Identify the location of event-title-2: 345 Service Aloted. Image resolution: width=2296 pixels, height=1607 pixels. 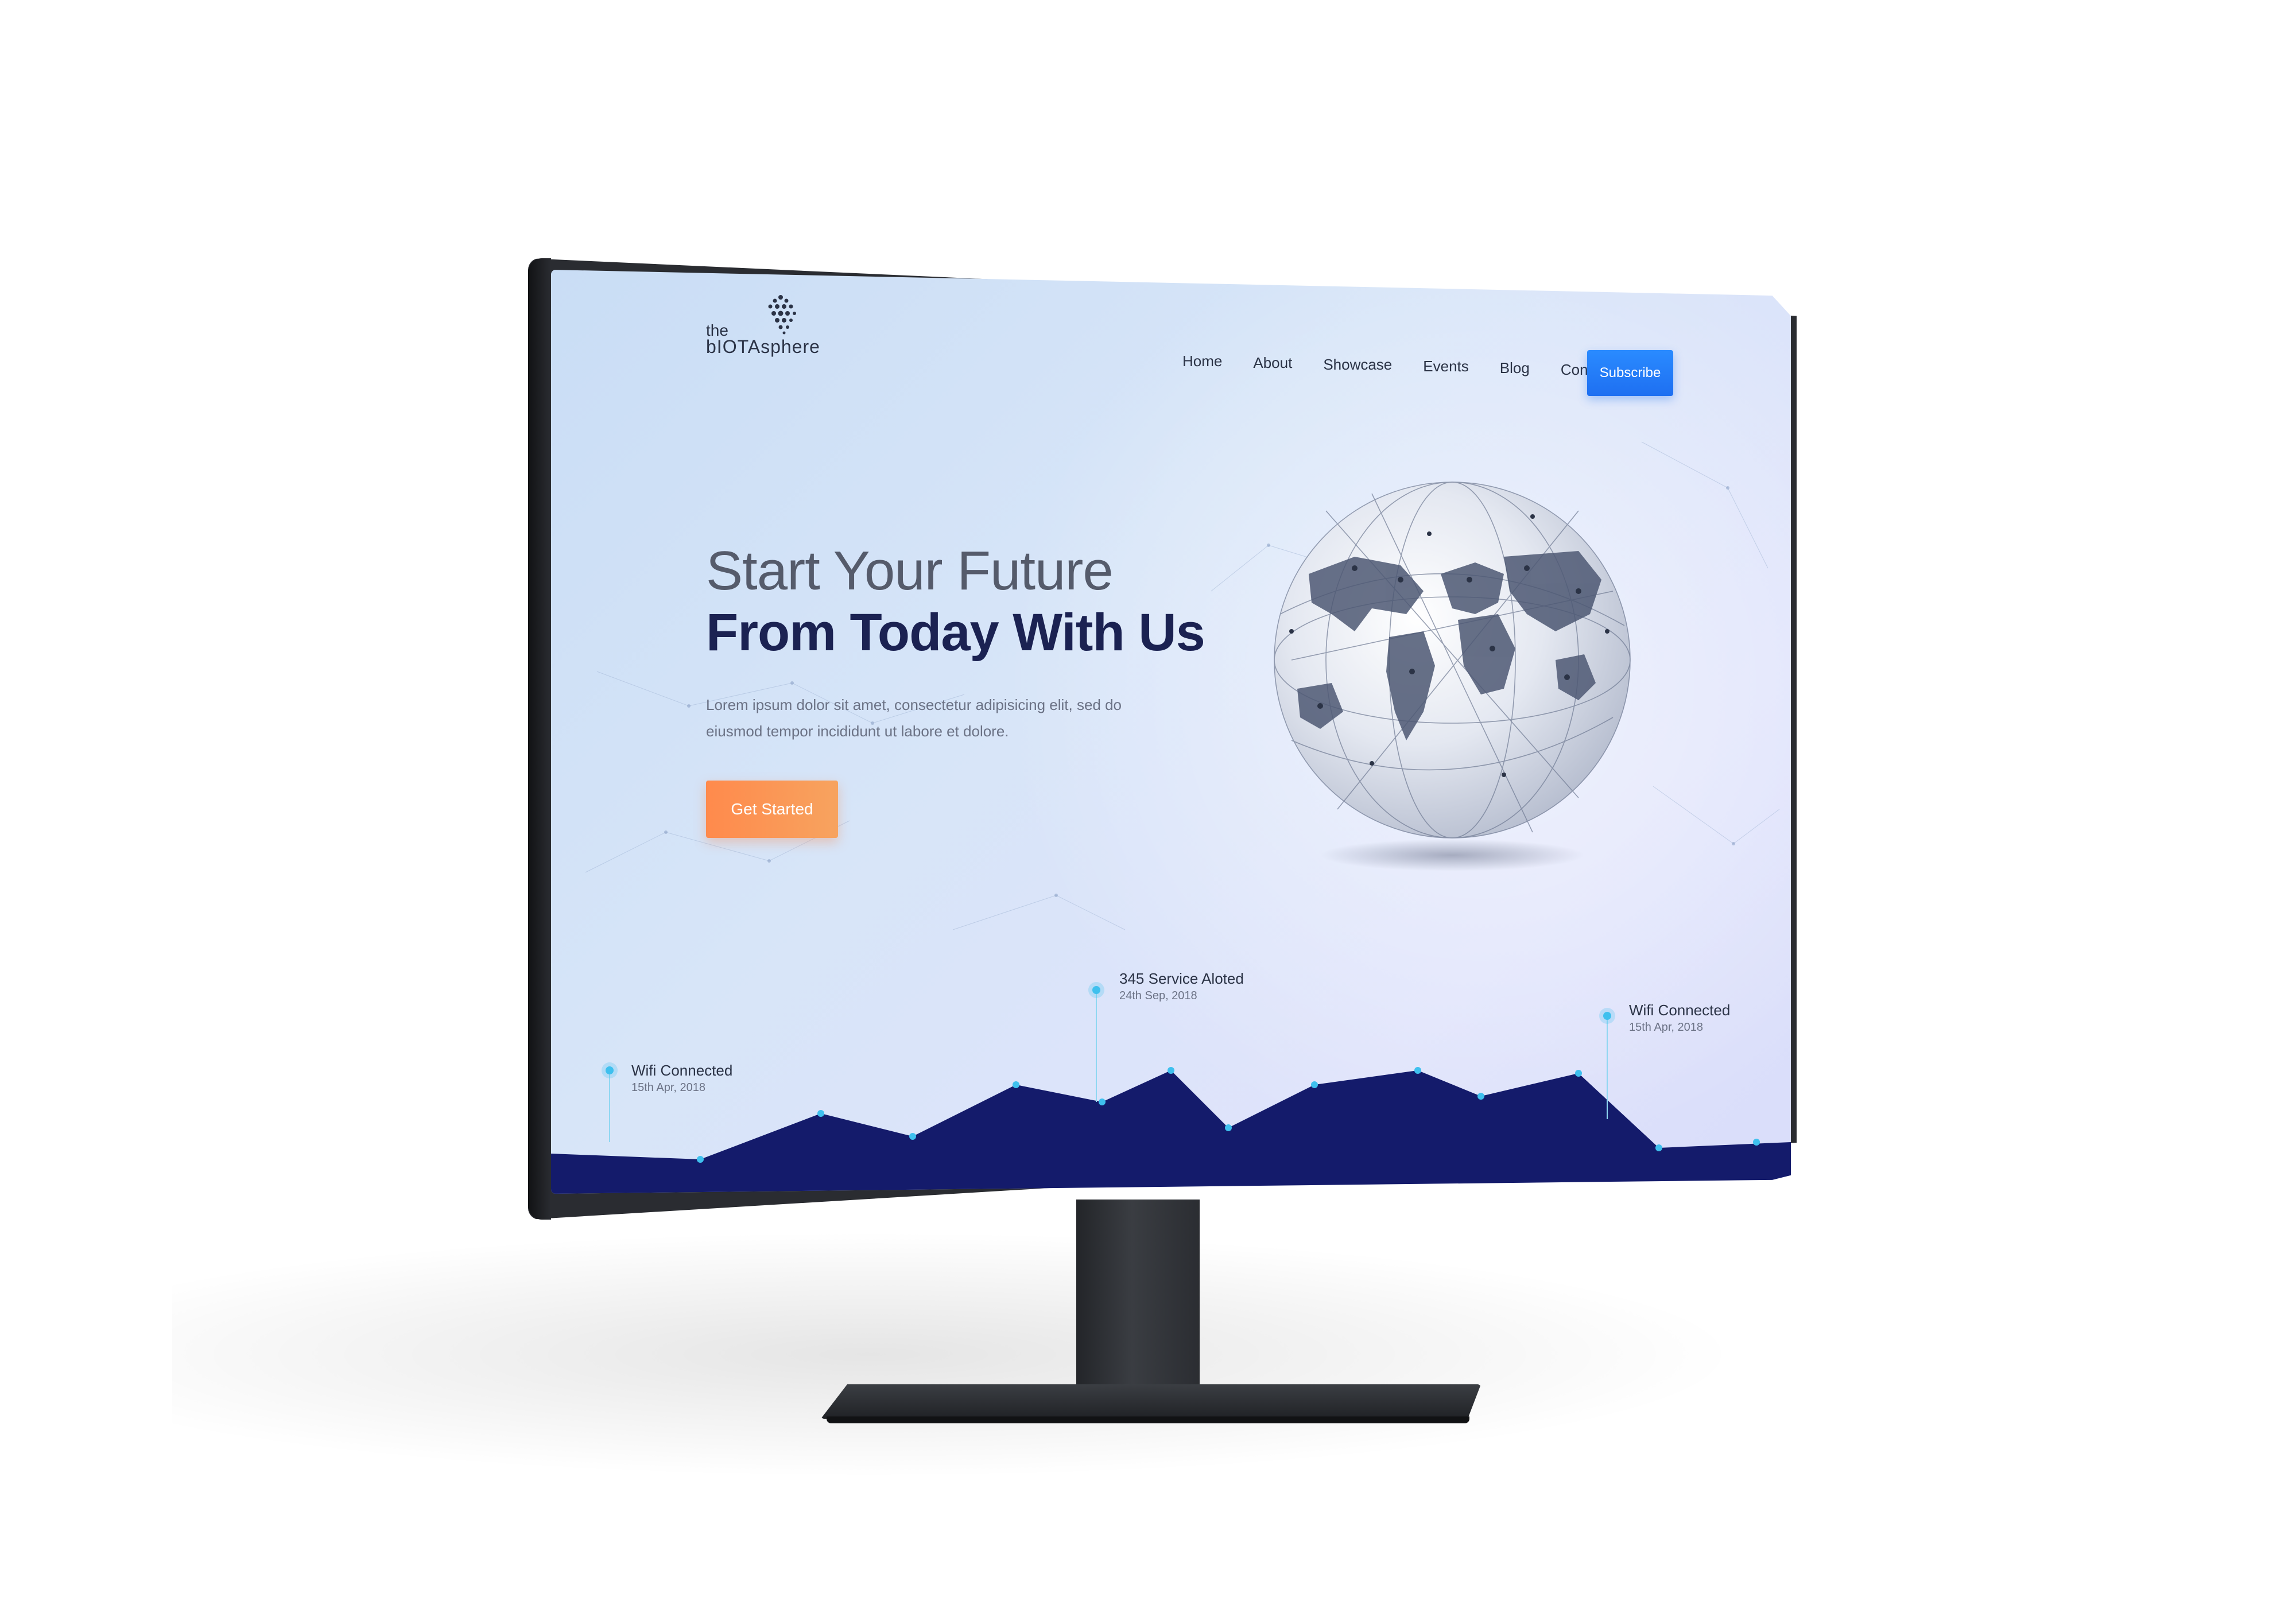
(1181, 979).